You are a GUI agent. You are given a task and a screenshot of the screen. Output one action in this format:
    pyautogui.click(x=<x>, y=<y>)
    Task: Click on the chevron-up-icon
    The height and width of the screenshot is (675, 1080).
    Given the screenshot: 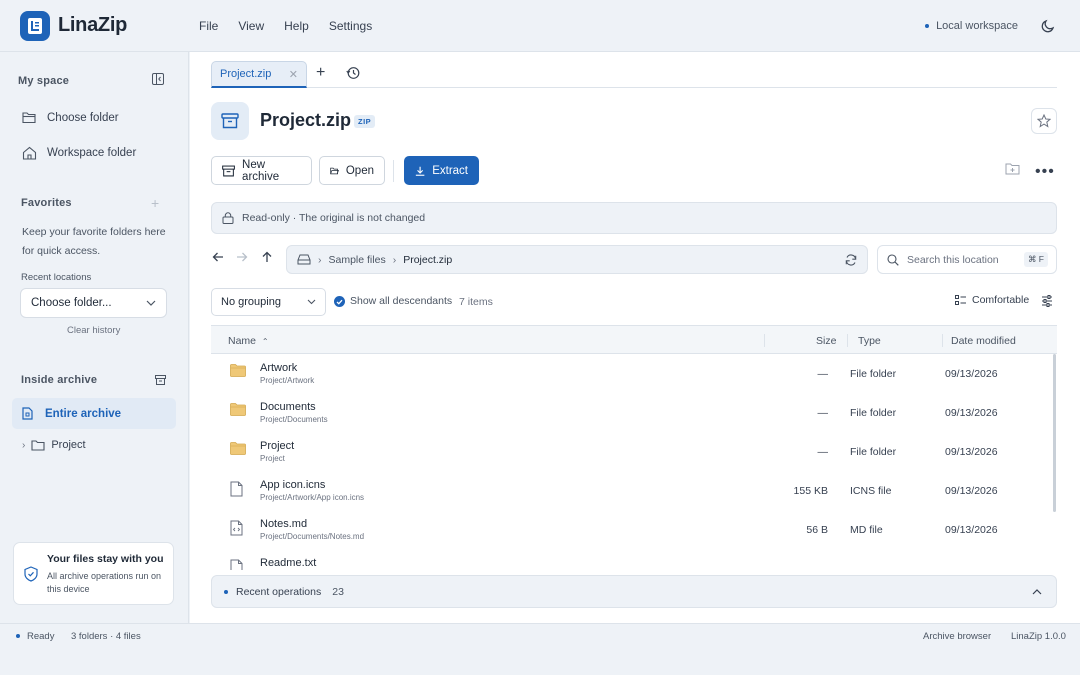 What is the action you would take?
    pyautogui.click(x=1037, y=591)
    